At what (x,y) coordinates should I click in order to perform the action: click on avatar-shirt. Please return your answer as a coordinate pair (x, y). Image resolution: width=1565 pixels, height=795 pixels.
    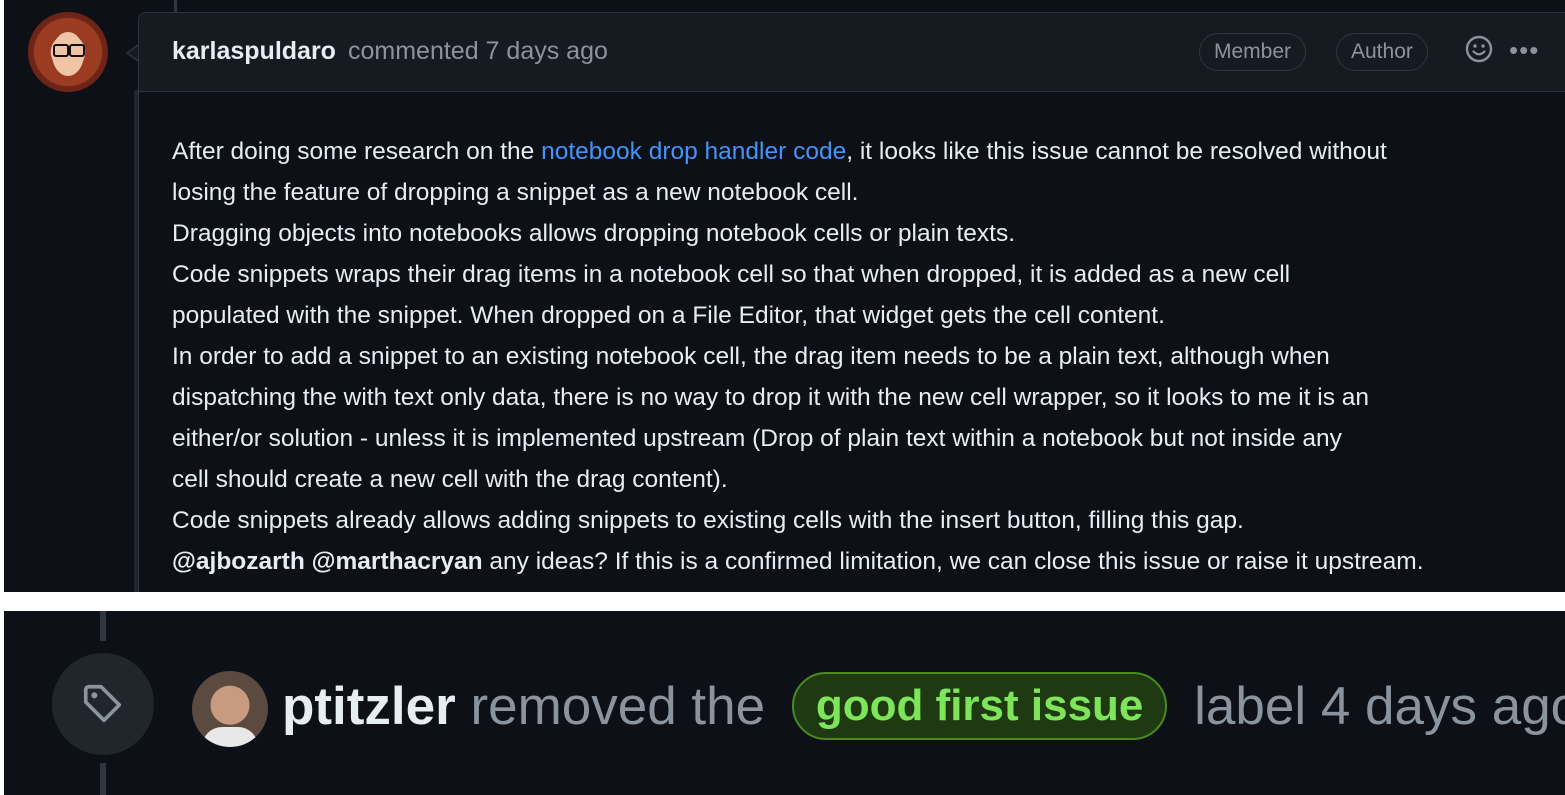
    Looking at the image, I should click on (230, 737).